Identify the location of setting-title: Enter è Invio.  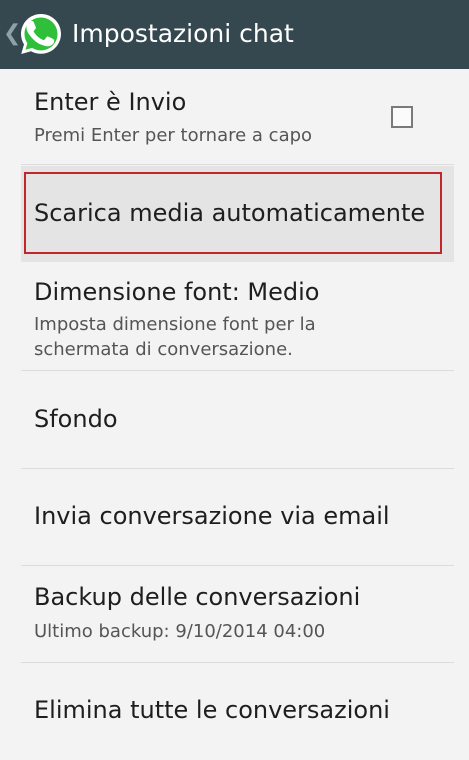
(110, 102).